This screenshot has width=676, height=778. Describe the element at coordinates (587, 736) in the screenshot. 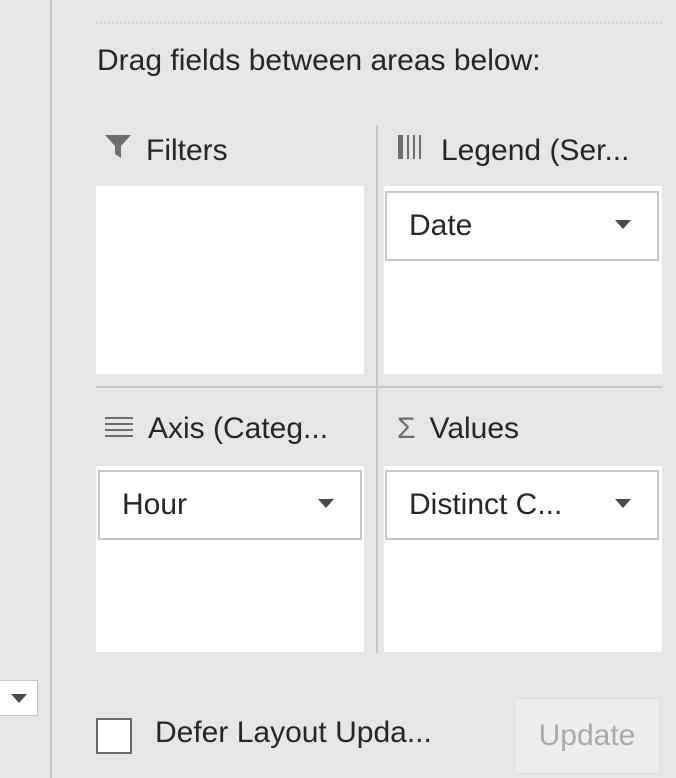

I see `update-button: Update` at that location.